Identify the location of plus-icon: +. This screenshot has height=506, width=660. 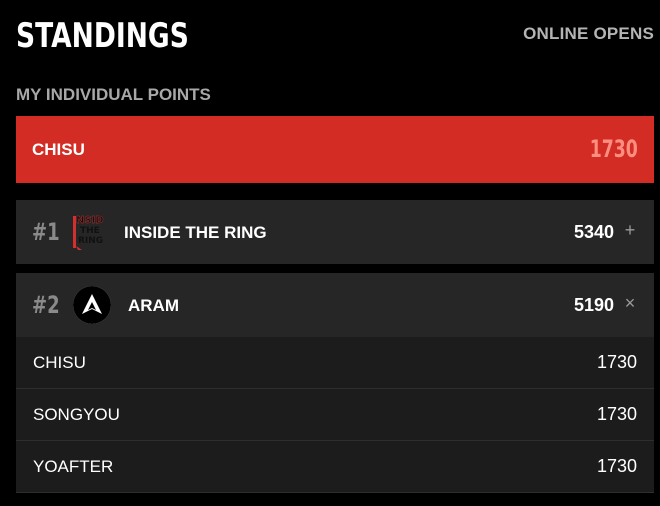
(630, 230).